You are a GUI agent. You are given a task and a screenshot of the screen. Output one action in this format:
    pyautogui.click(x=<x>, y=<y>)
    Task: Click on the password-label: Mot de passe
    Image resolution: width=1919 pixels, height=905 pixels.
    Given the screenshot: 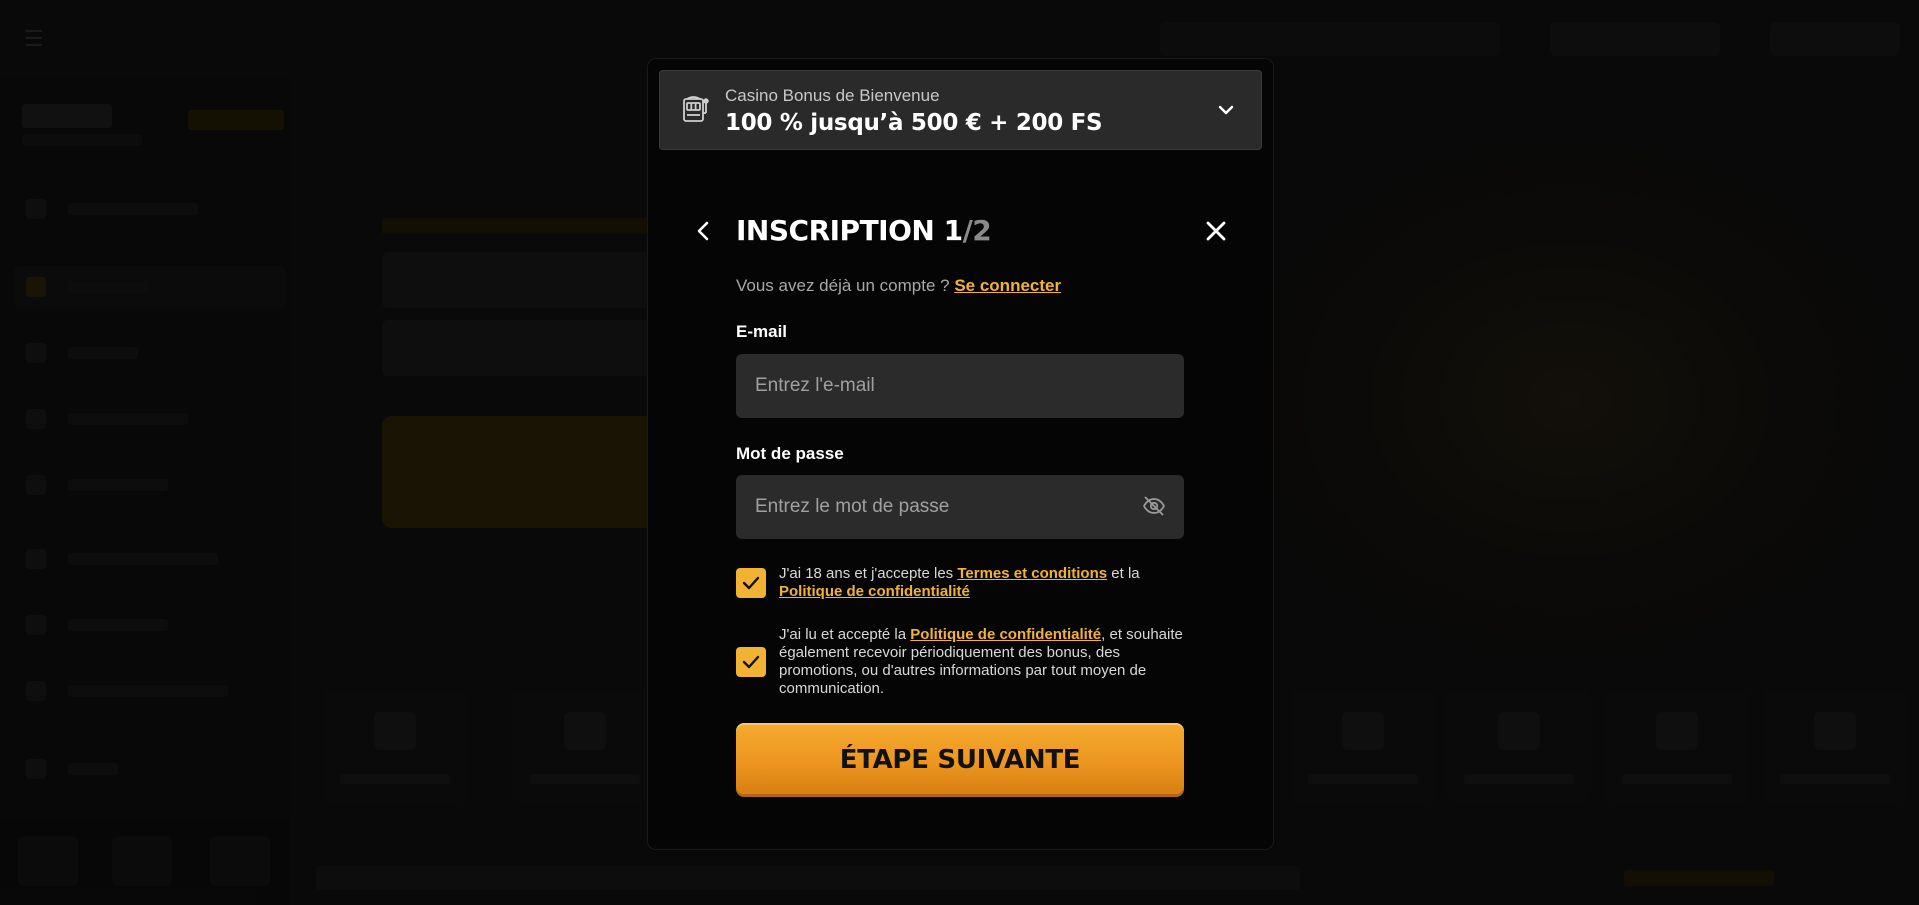 What is the action you would take?
    pyautogui.click(x=790, y=453)
    